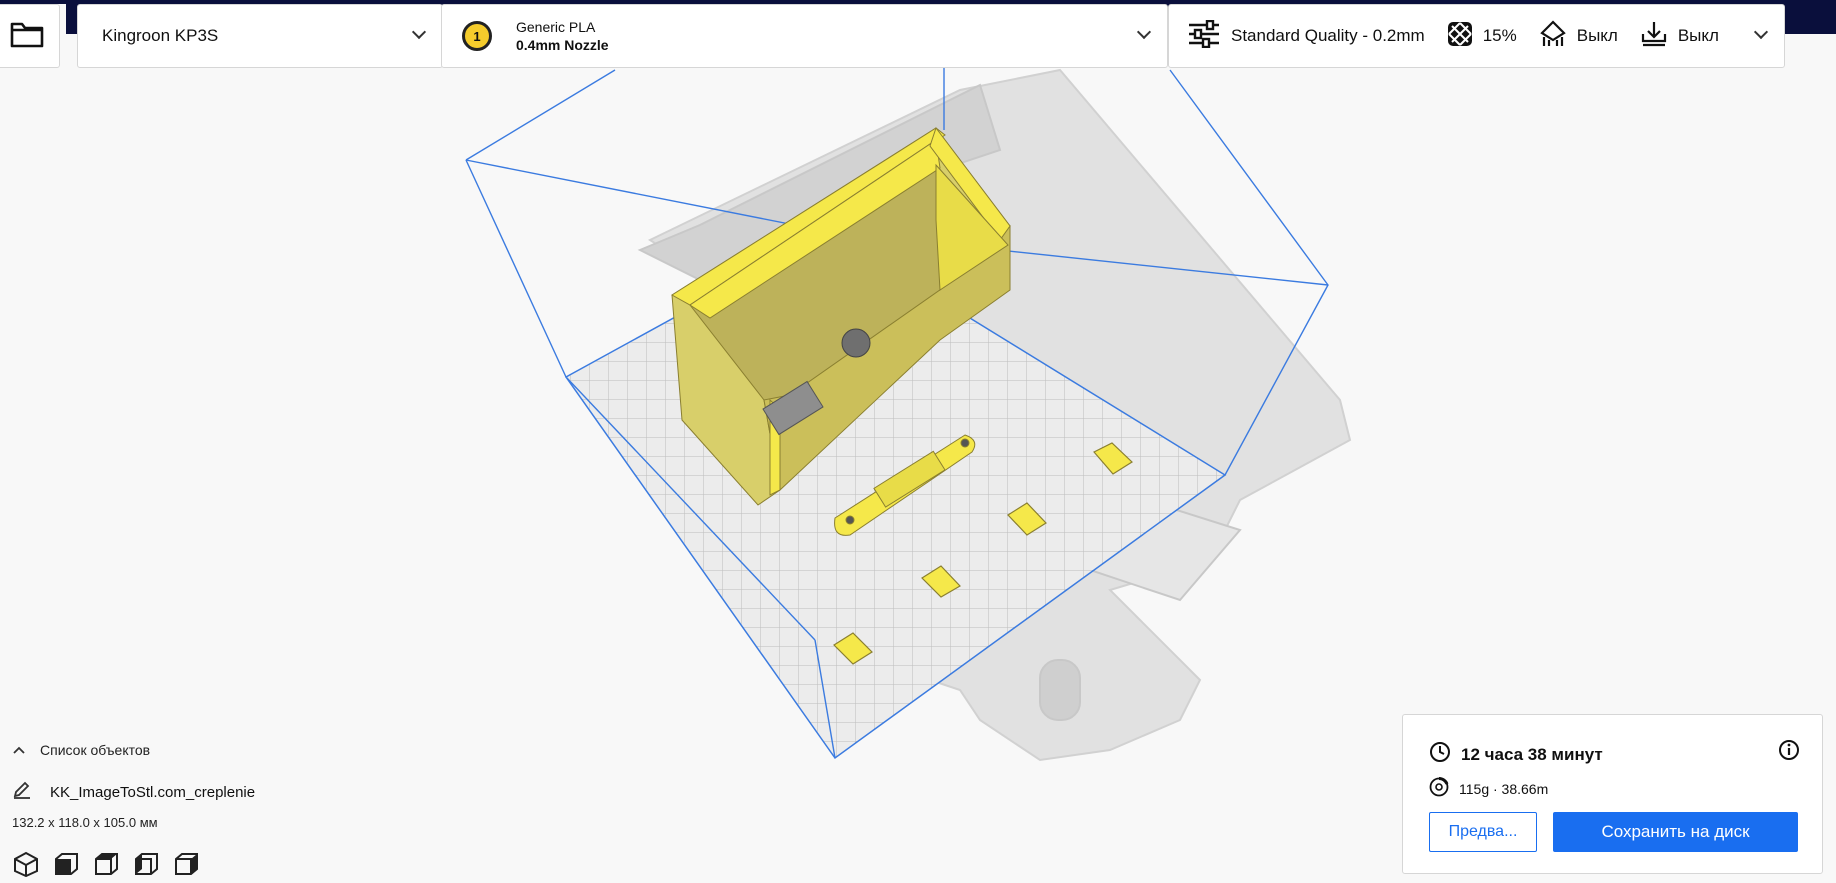  What do you see at coordinates (160, 35) in the screenshot?
I see `printer-name: Kingroon KP3S` at bounding box center [160, 35].